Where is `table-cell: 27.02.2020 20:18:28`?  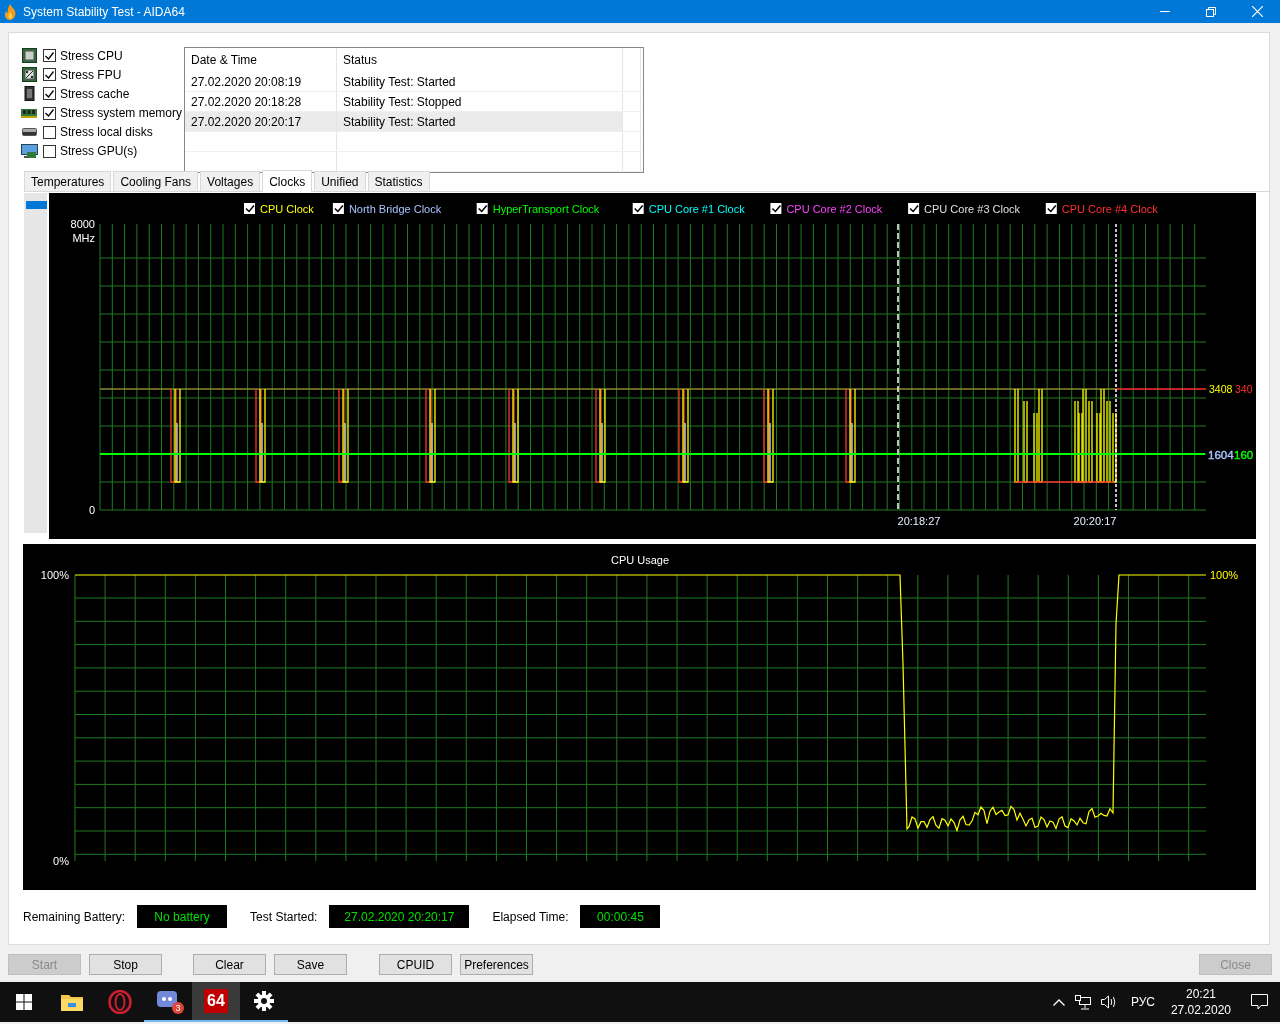 table-cell: 27.02.2020 20:18:28 is located at coordinates (261, 101).